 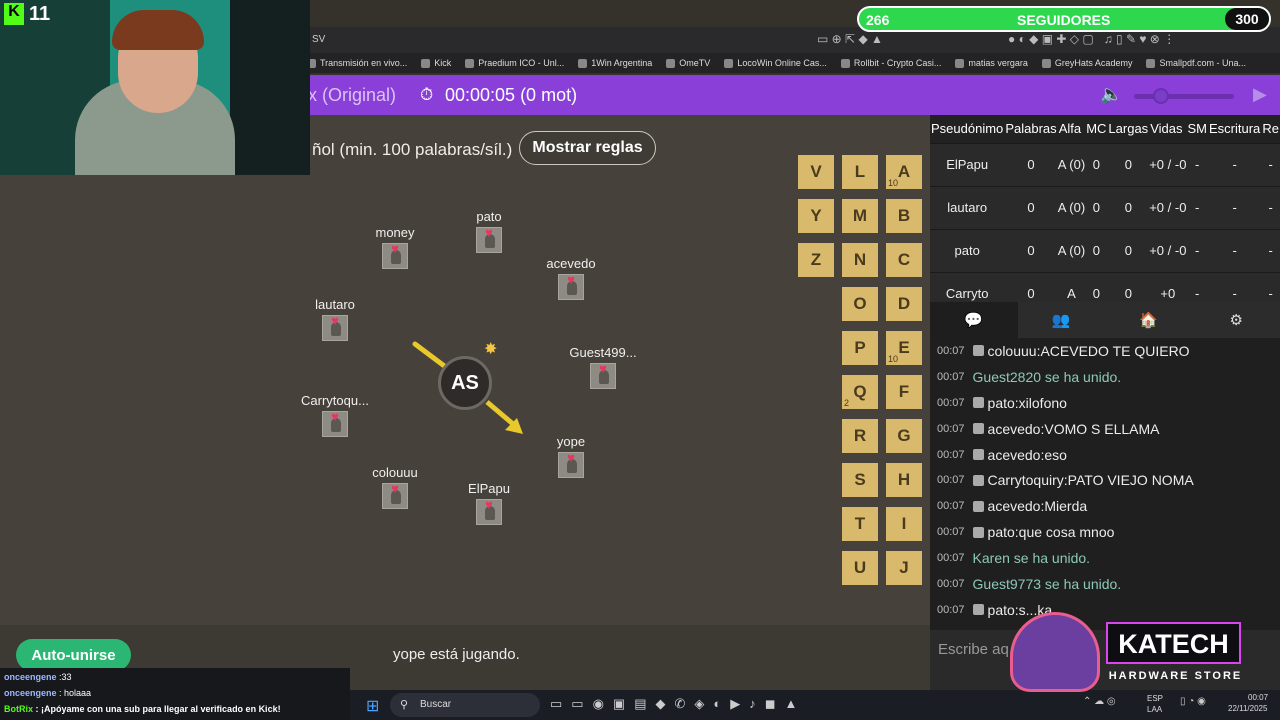 What do you see at coordinates (1105, 558) in the screenshot?
I see `chat-message: 00:07 Karen se ha unido.` at bounding box center [1105, 558].